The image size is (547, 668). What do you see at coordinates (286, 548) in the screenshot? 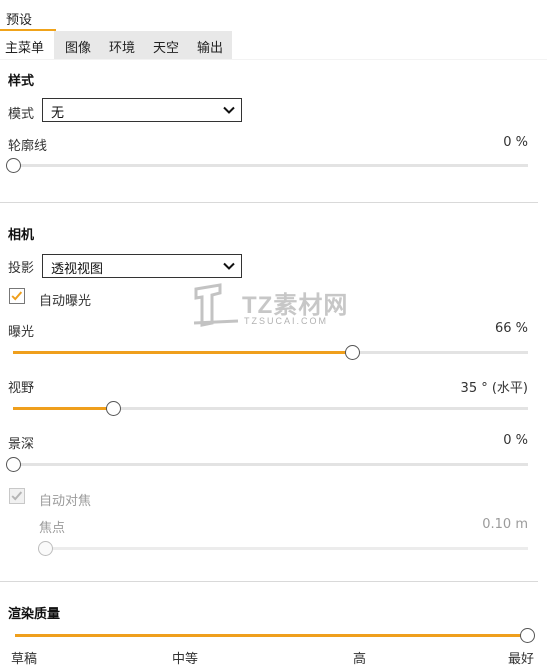
I see `focus-slider` at bounding box center [286, 548].